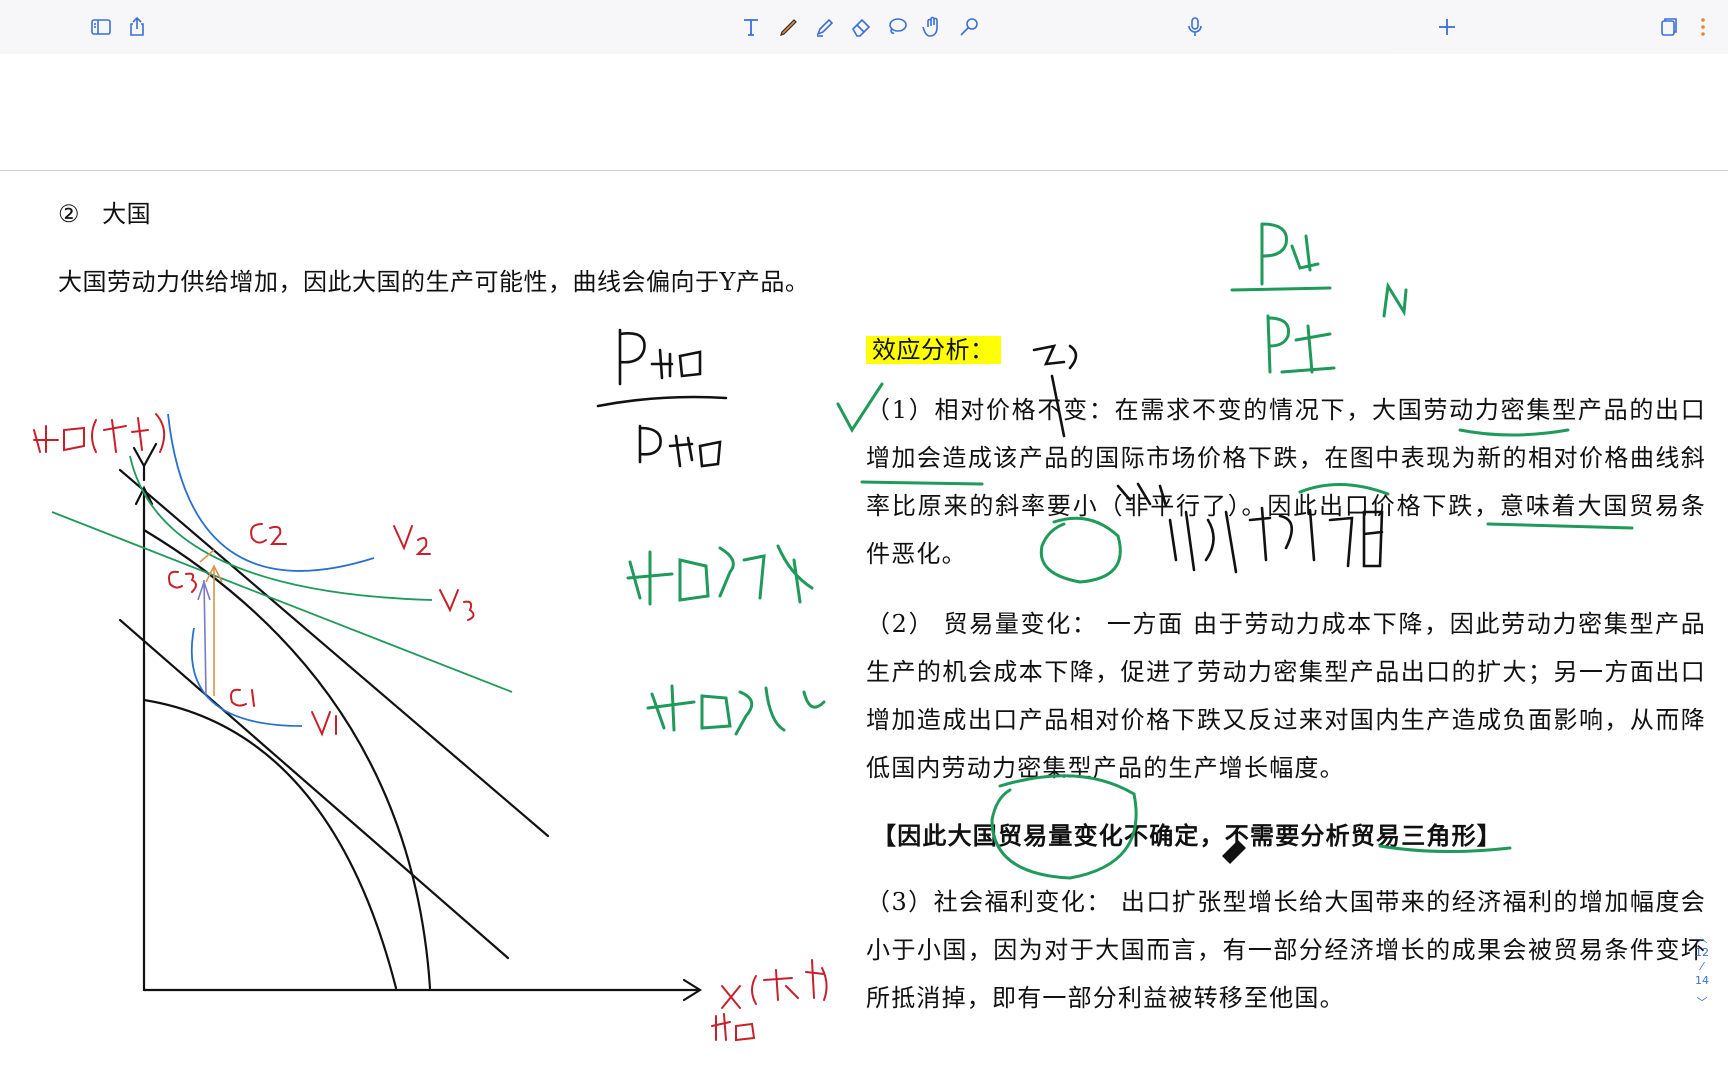 Image resolution: width=1728 pixels, height=1080 pixels. What do you see at coordinates (751, 27) in the screenshot?
I see `text-tool-icon` at bounding box center [751, 27].